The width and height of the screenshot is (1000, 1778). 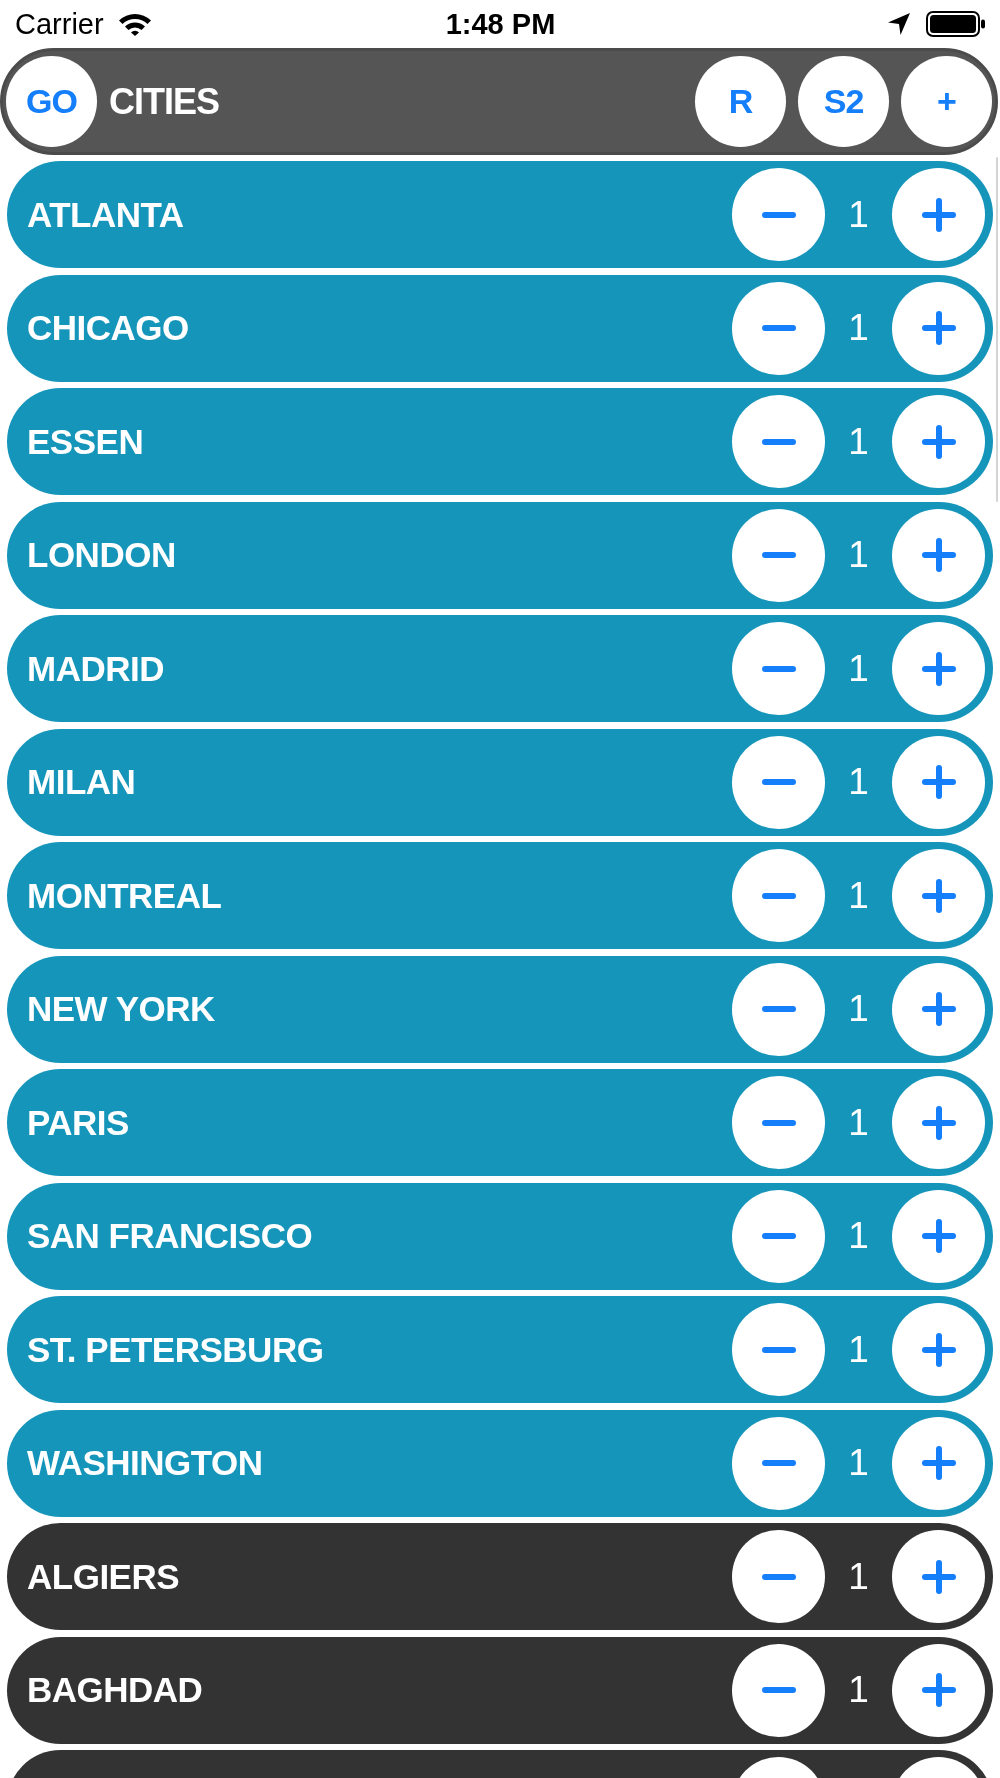 What do you see at coordinates (843, 101) in the screenshot?
I see `round-button: S2` at bounding box center [843, 101].